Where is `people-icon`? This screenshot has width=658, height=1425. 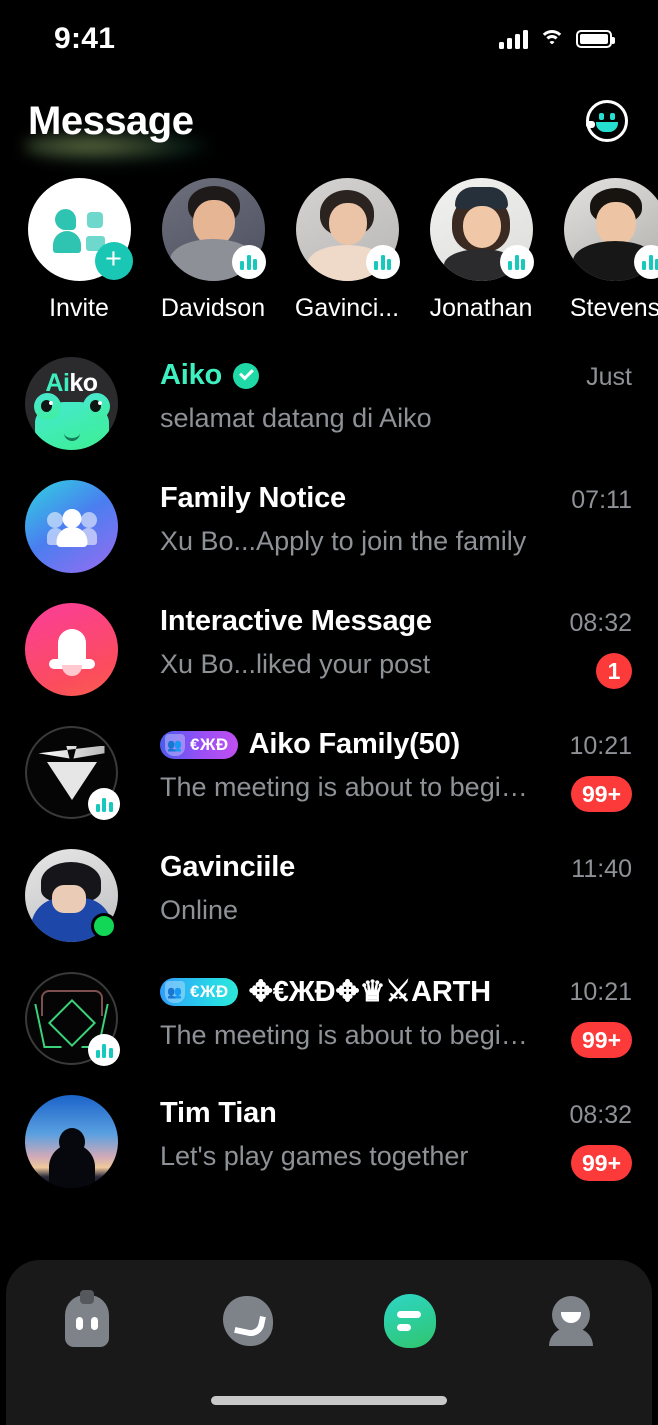 people-icon is located at coordinates (79, 230).